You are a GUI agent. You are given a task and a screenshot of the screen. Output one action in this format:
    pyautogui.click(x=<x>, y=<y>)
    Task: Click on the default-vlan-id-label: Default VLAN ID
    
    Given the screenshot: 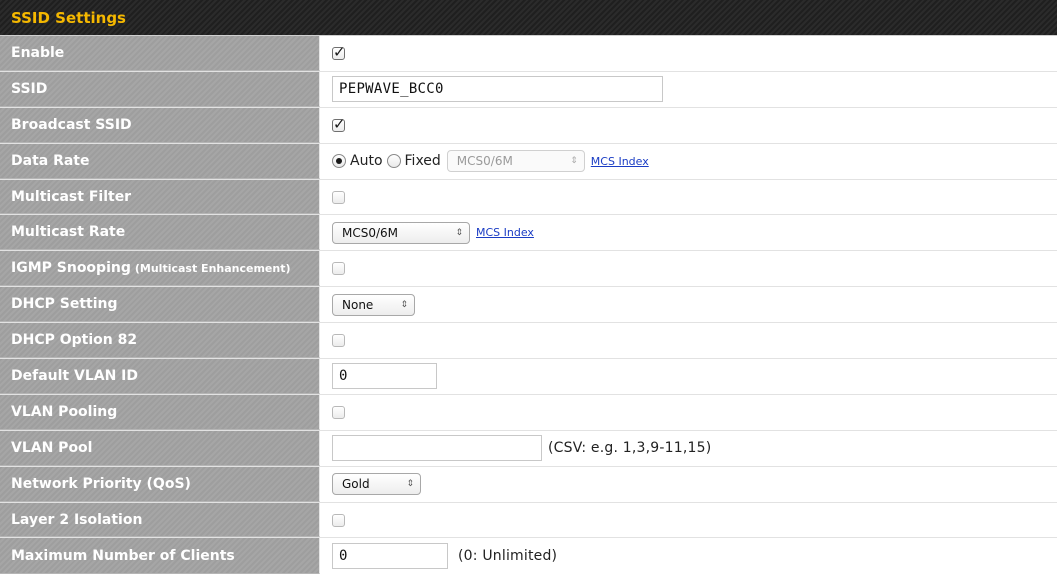 What is the action you would take?
    pyautogui.click(x=160, y=376)
    